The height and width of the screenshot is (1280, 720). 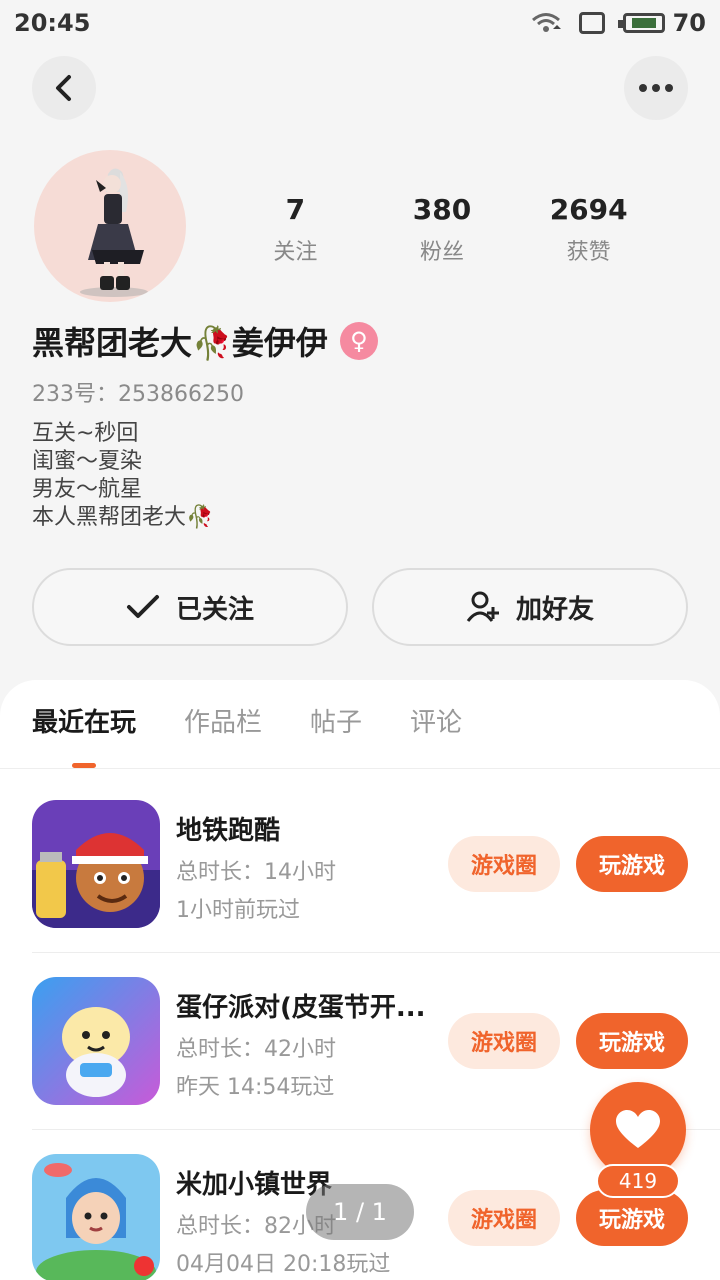 What do you see at coordinates (142, 606) in the screenshot?
I see `check-icon` at bounding box center [142, 606].